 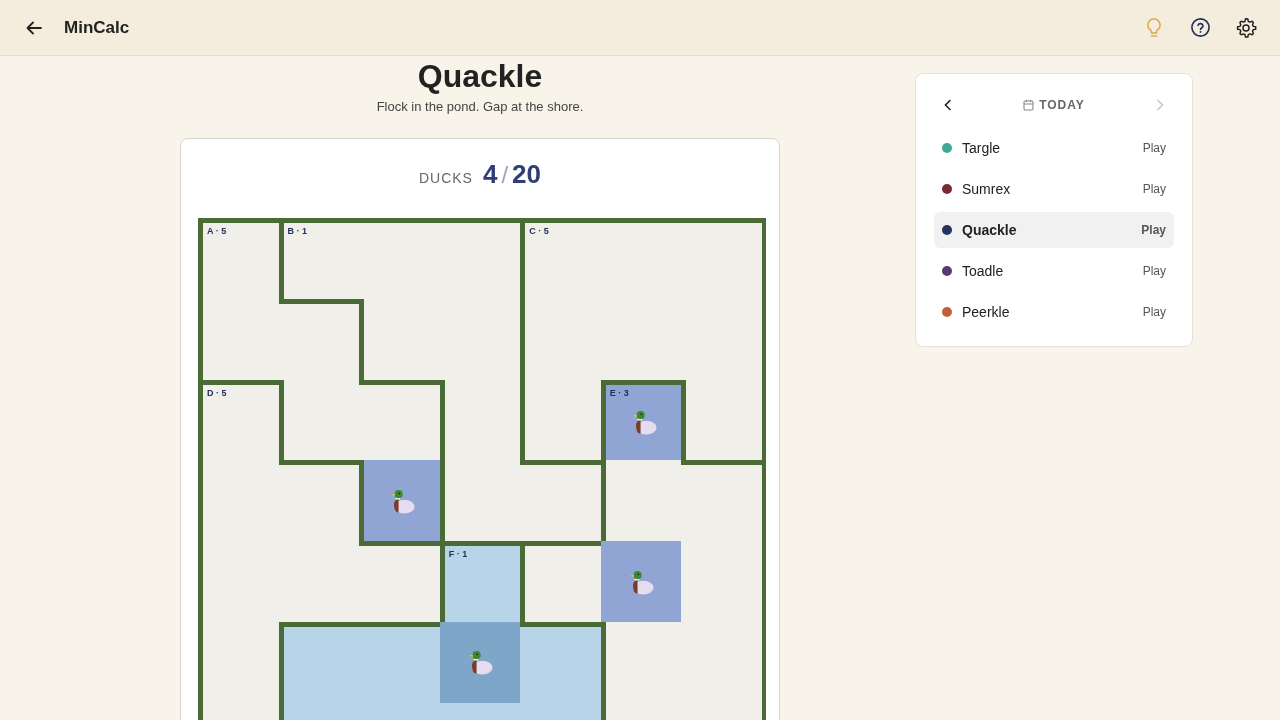 I want to click on chevron-right-icon, so click(x=1160, y=105).